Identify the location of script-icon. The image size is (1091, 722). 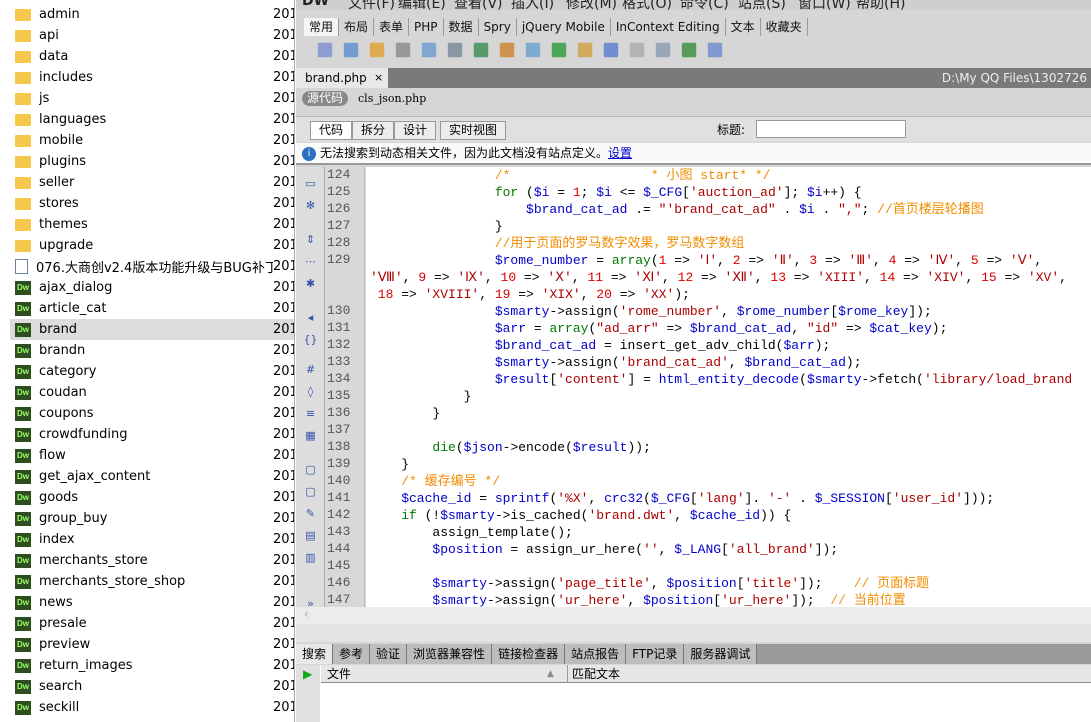
(663, 50).